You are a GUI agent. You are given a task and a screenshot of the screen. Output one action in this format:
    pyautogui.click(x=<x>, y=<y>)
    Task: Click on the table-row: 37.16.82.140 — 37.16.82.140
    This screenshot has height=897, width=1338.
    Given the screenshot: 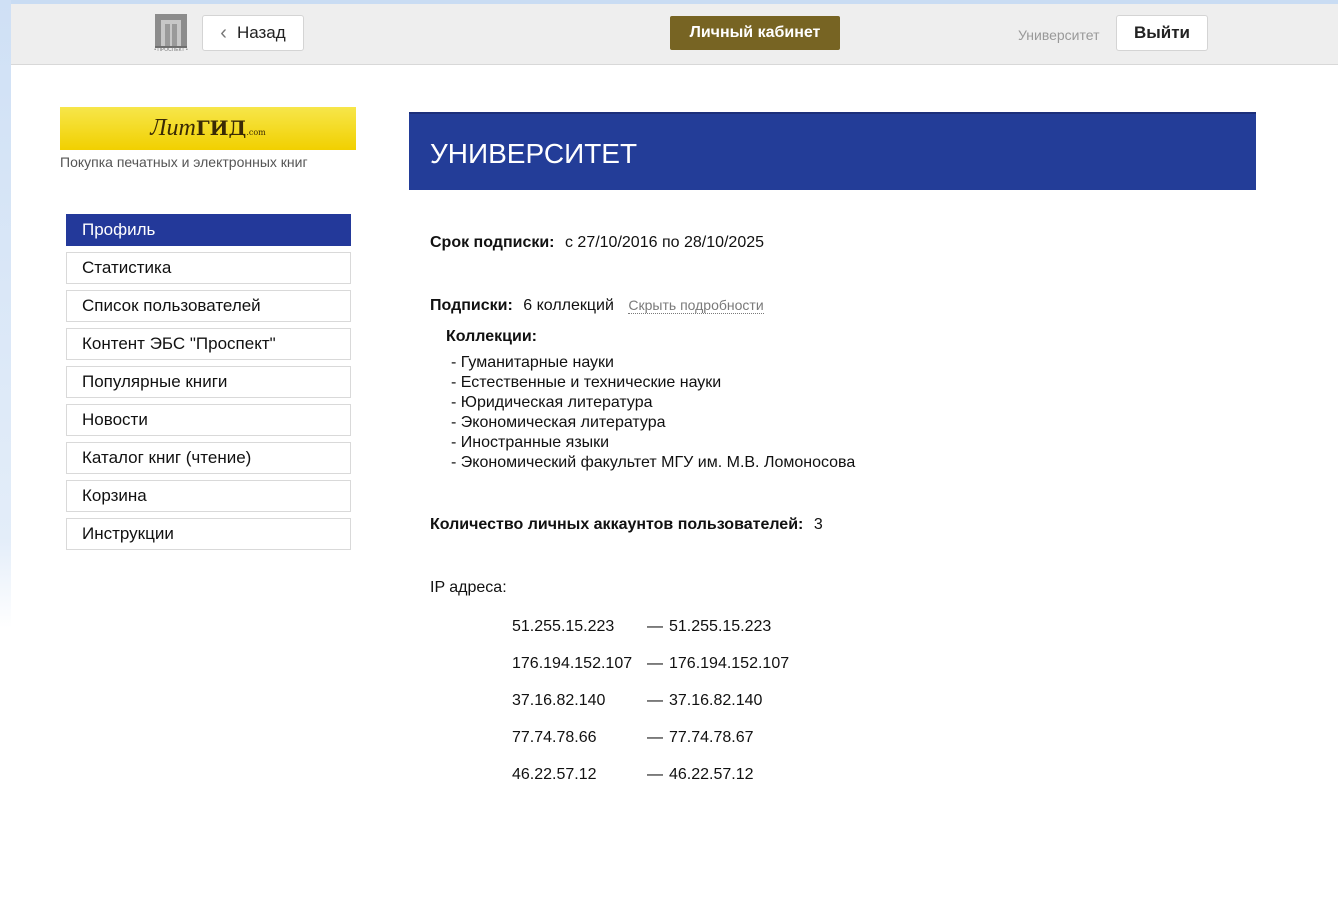 What is the action you would take?
    pyautogui.click(x=650, y=710)
    